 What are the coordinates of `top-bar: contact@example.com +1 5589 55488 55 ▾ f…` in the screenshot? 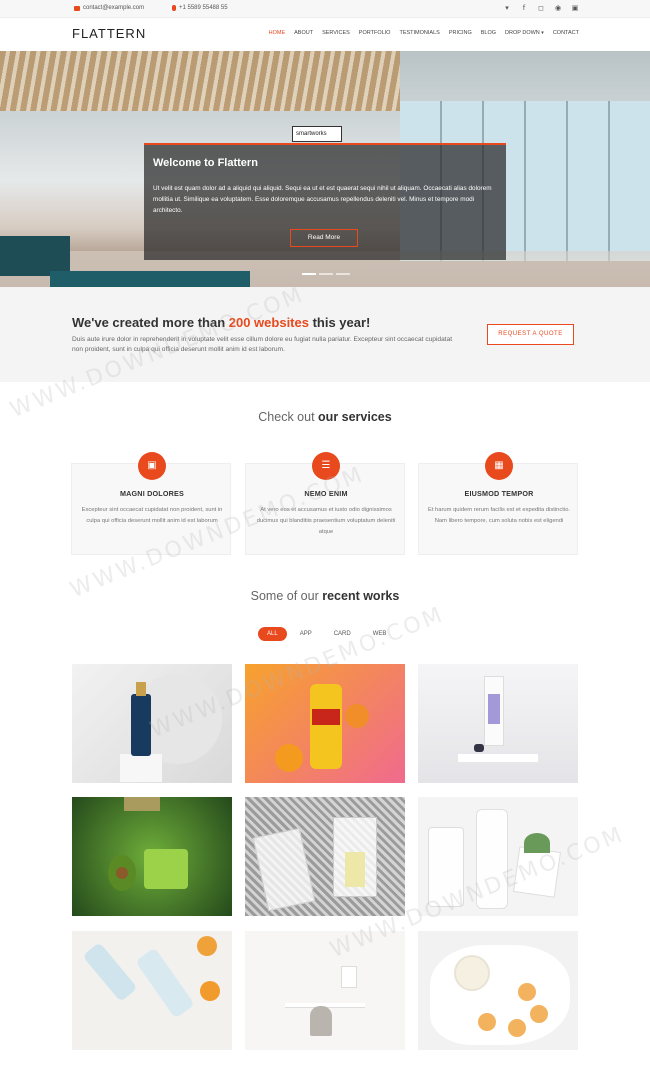 It's located at (325, 9).